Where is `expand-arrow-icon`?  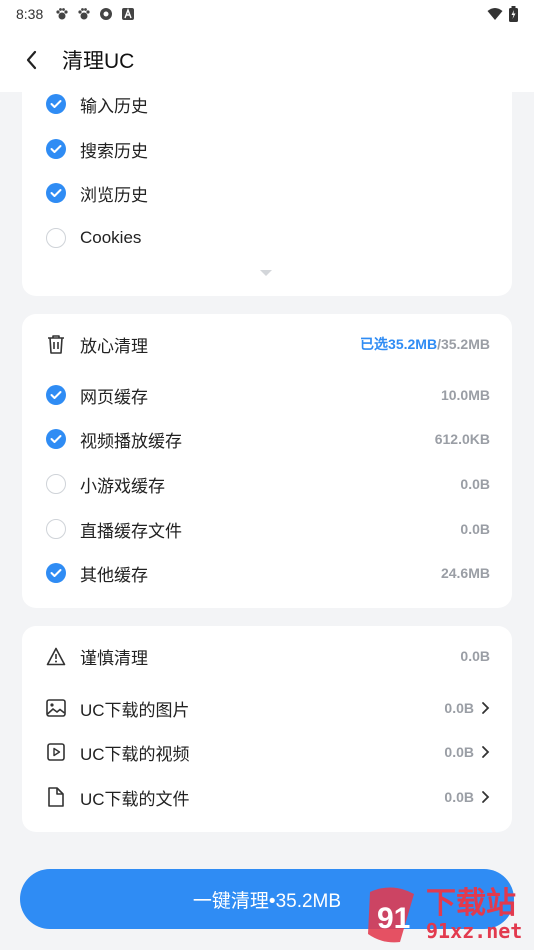
expand-arrow-icon is located at coordinates (266, 273).